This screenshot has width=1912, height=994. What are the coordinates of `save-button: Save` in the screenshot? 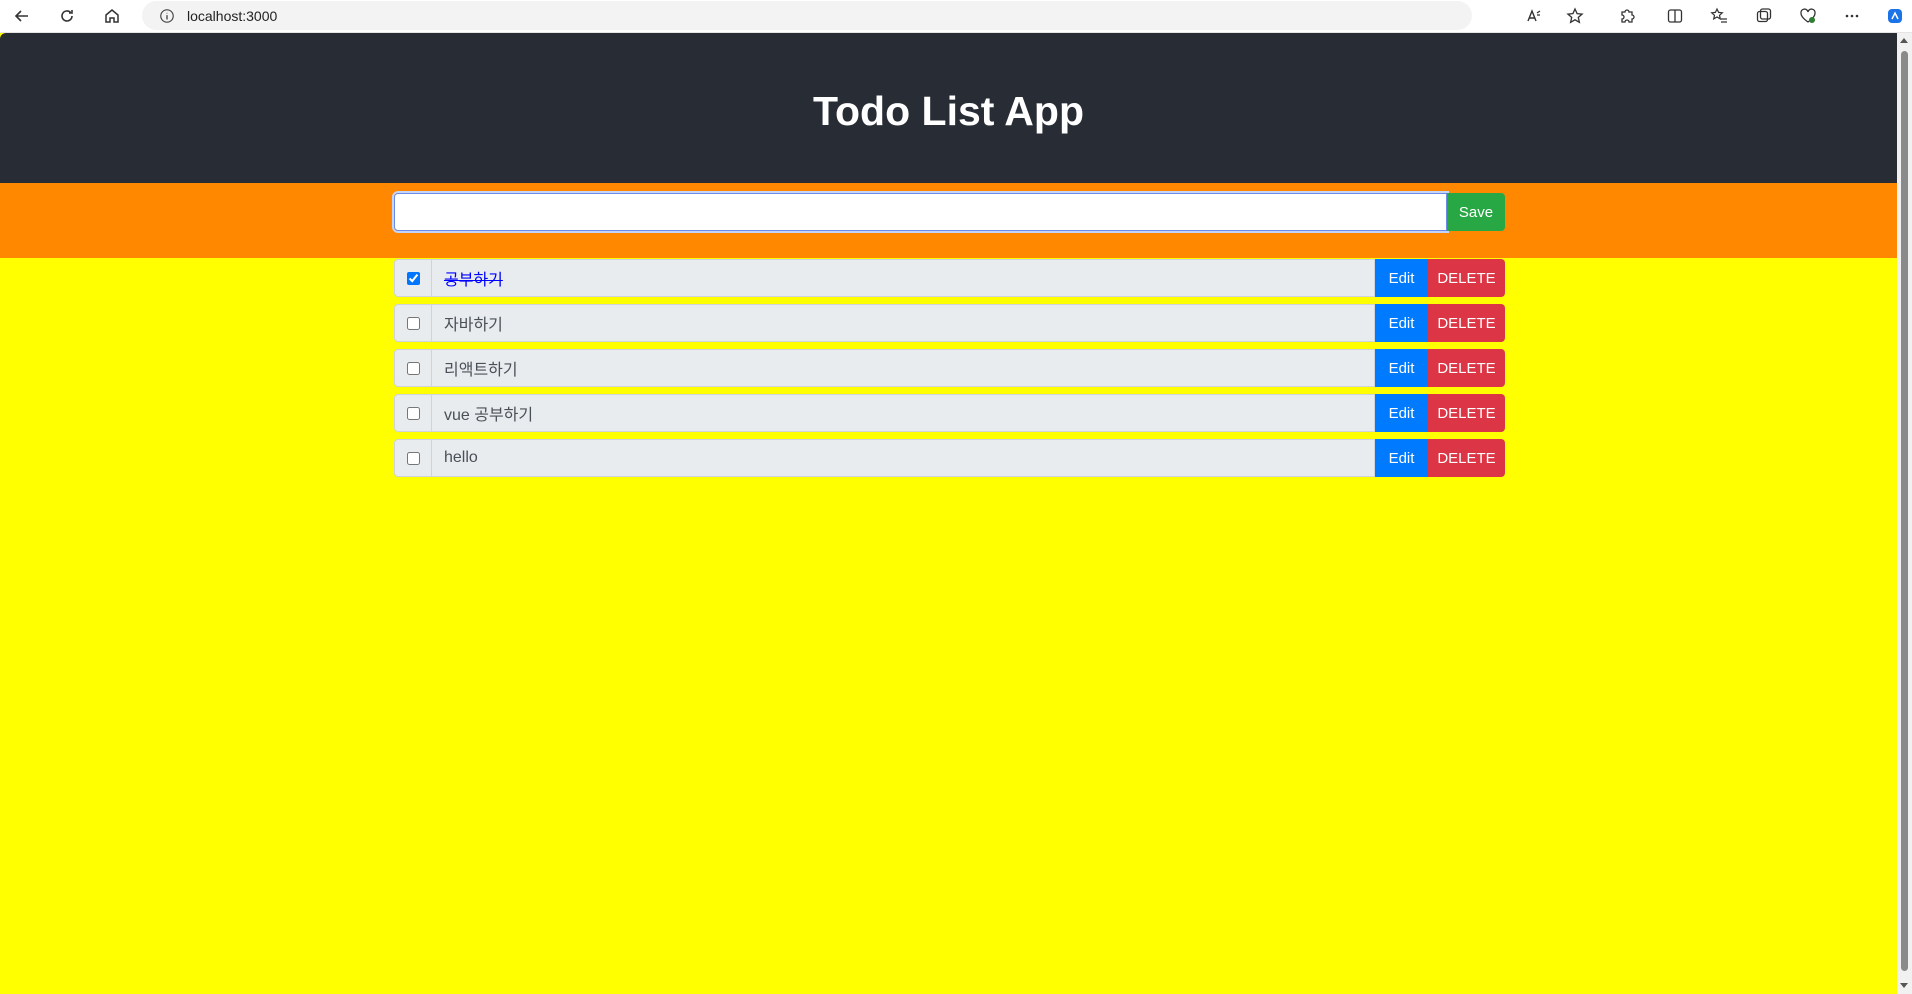 It's located at (1476, 212).